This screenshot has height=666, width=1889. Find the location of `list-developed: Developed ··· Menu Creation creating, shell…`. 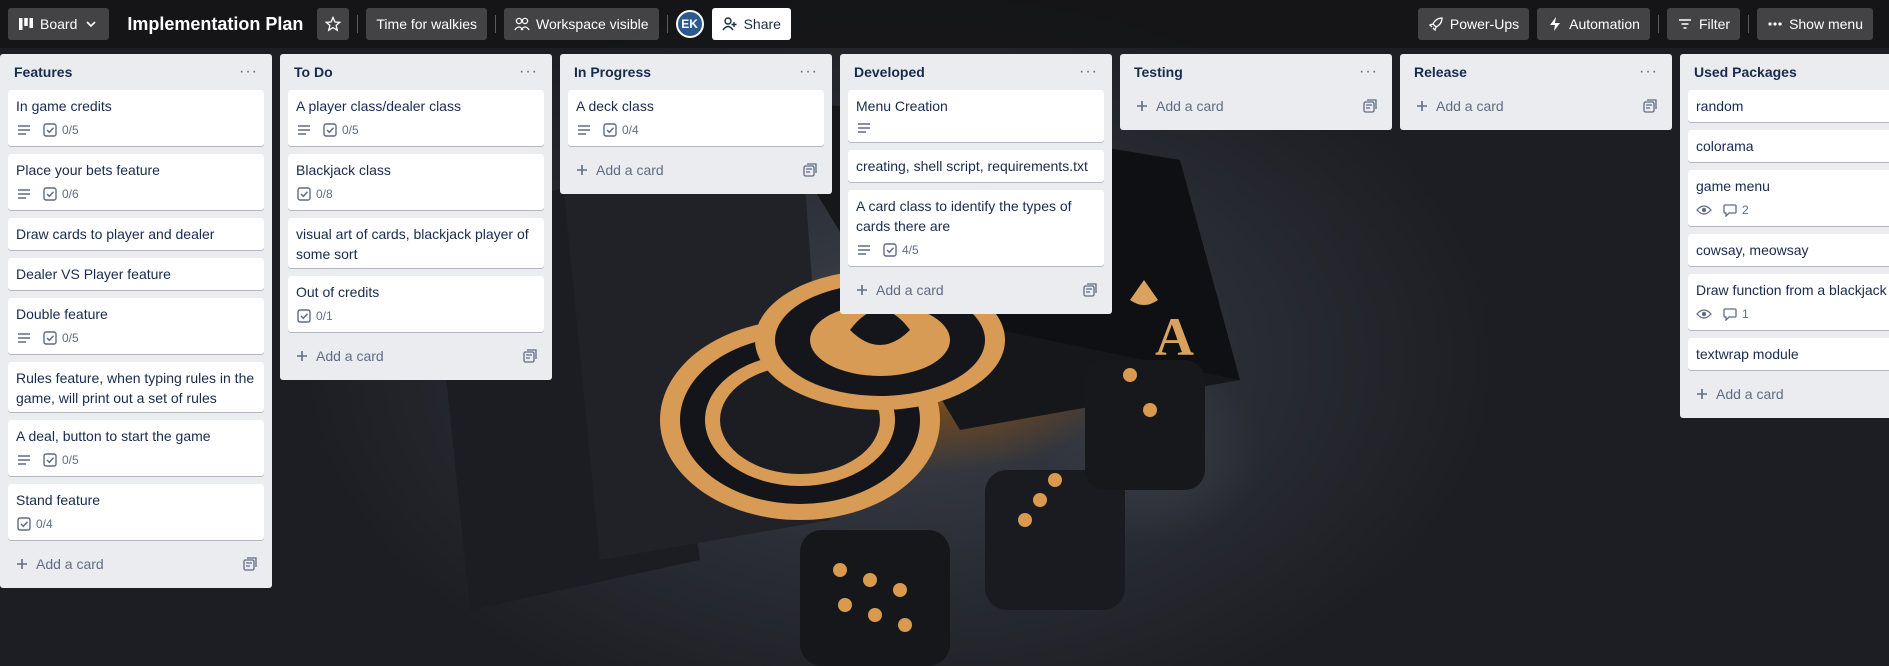

list-developed: Developed ··· Menu Creation creating, shell… is located at coordinates (976, 184).